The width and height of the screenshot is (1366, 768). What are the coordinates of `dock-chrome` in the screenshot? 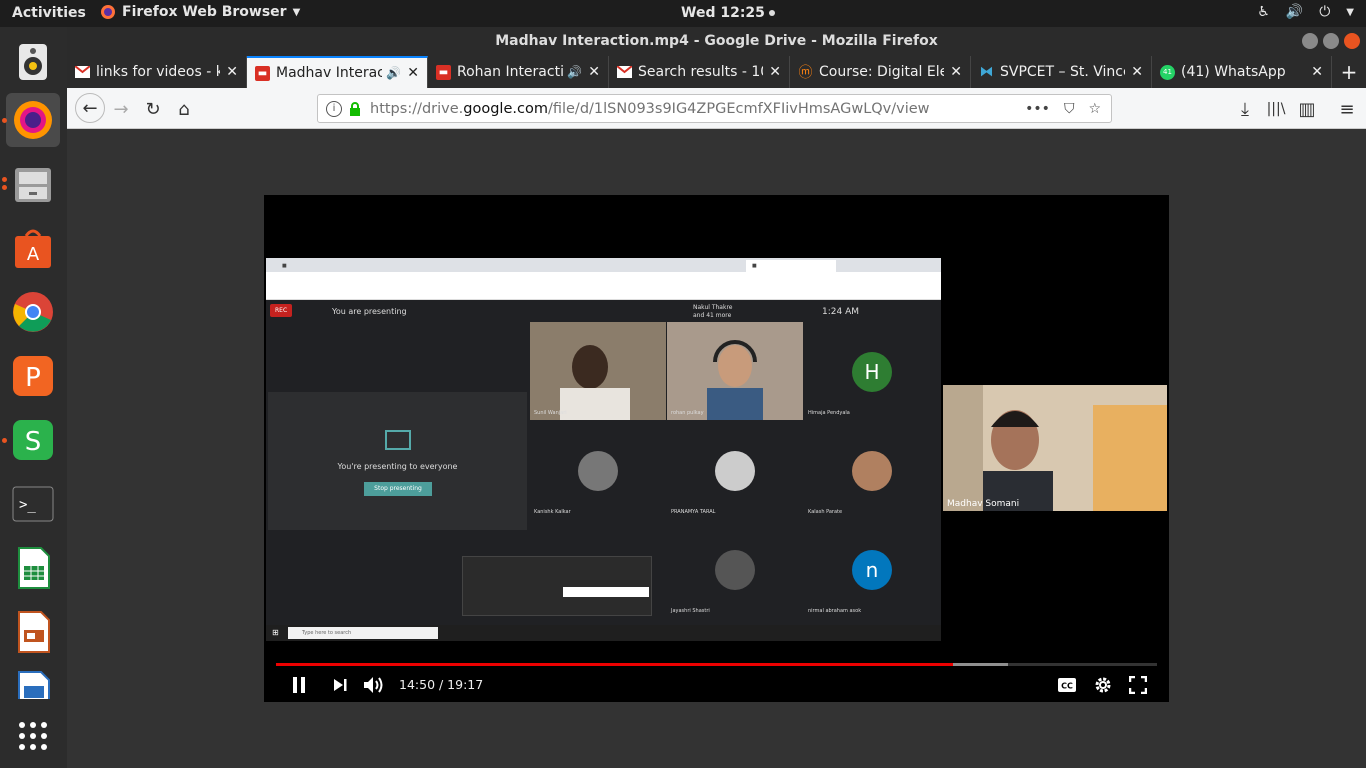 It's located at (33, 312).